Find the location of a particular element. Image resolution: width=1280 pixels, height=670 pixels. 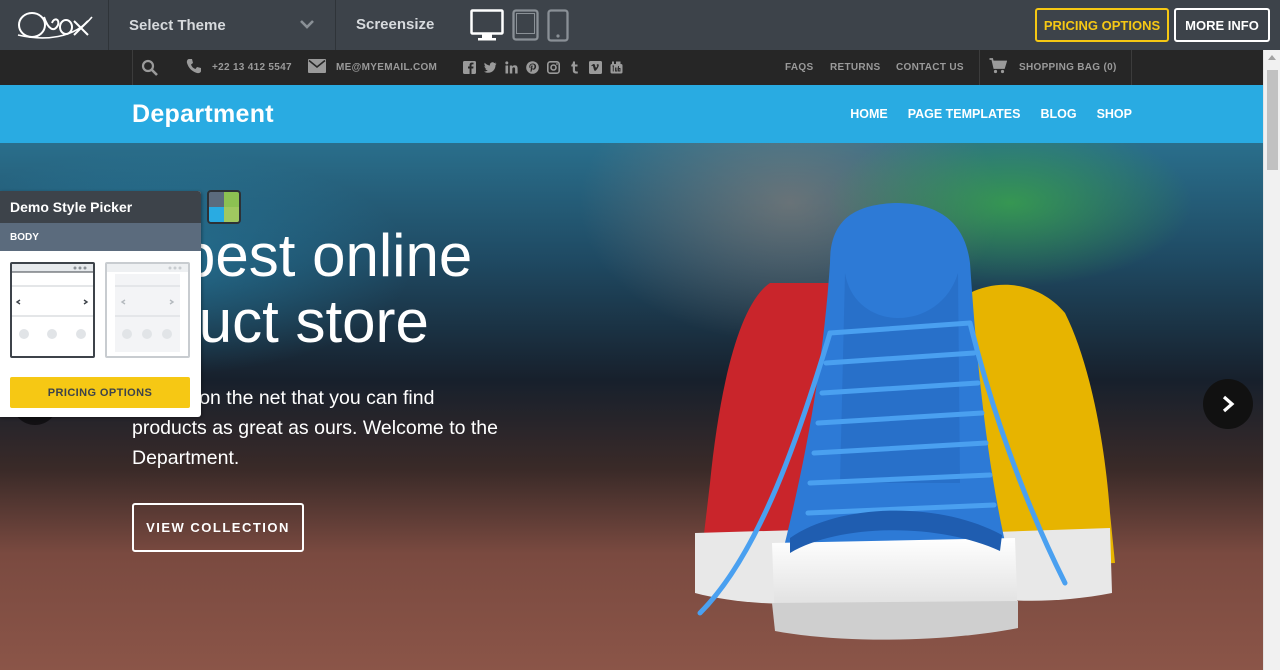

main-nav: HOME PAGE TEMPLATES BLOG SHOP is located at coordinates (991, 114).